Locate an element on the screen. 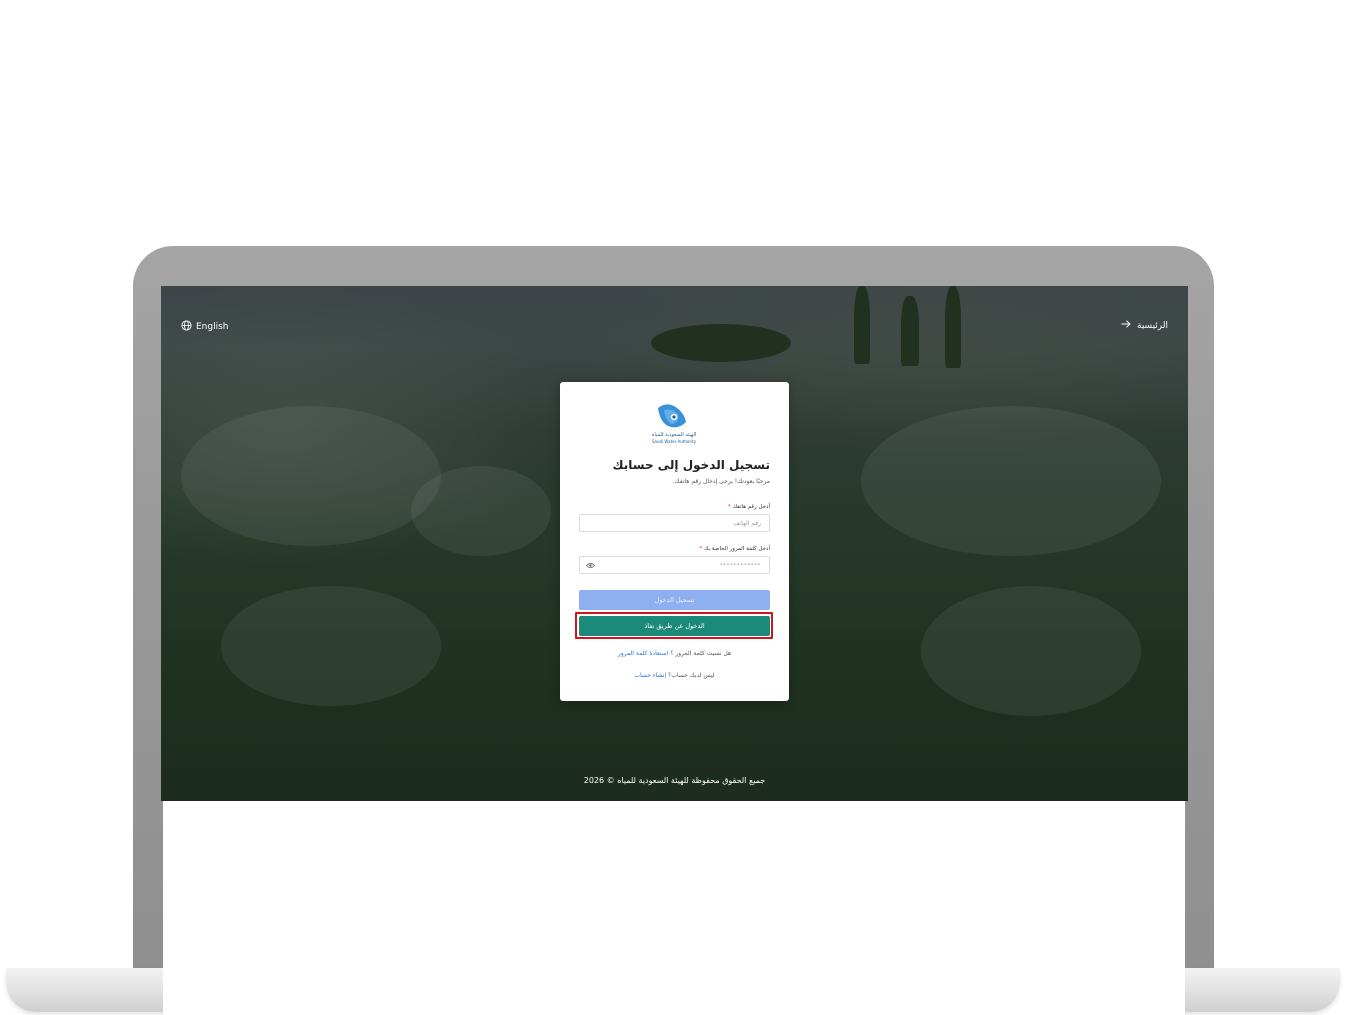 The height and width of the screenshot is (1015, 1351). forgot-password-link: استعادة كلمة المرور is located at coordinates (643, 653).